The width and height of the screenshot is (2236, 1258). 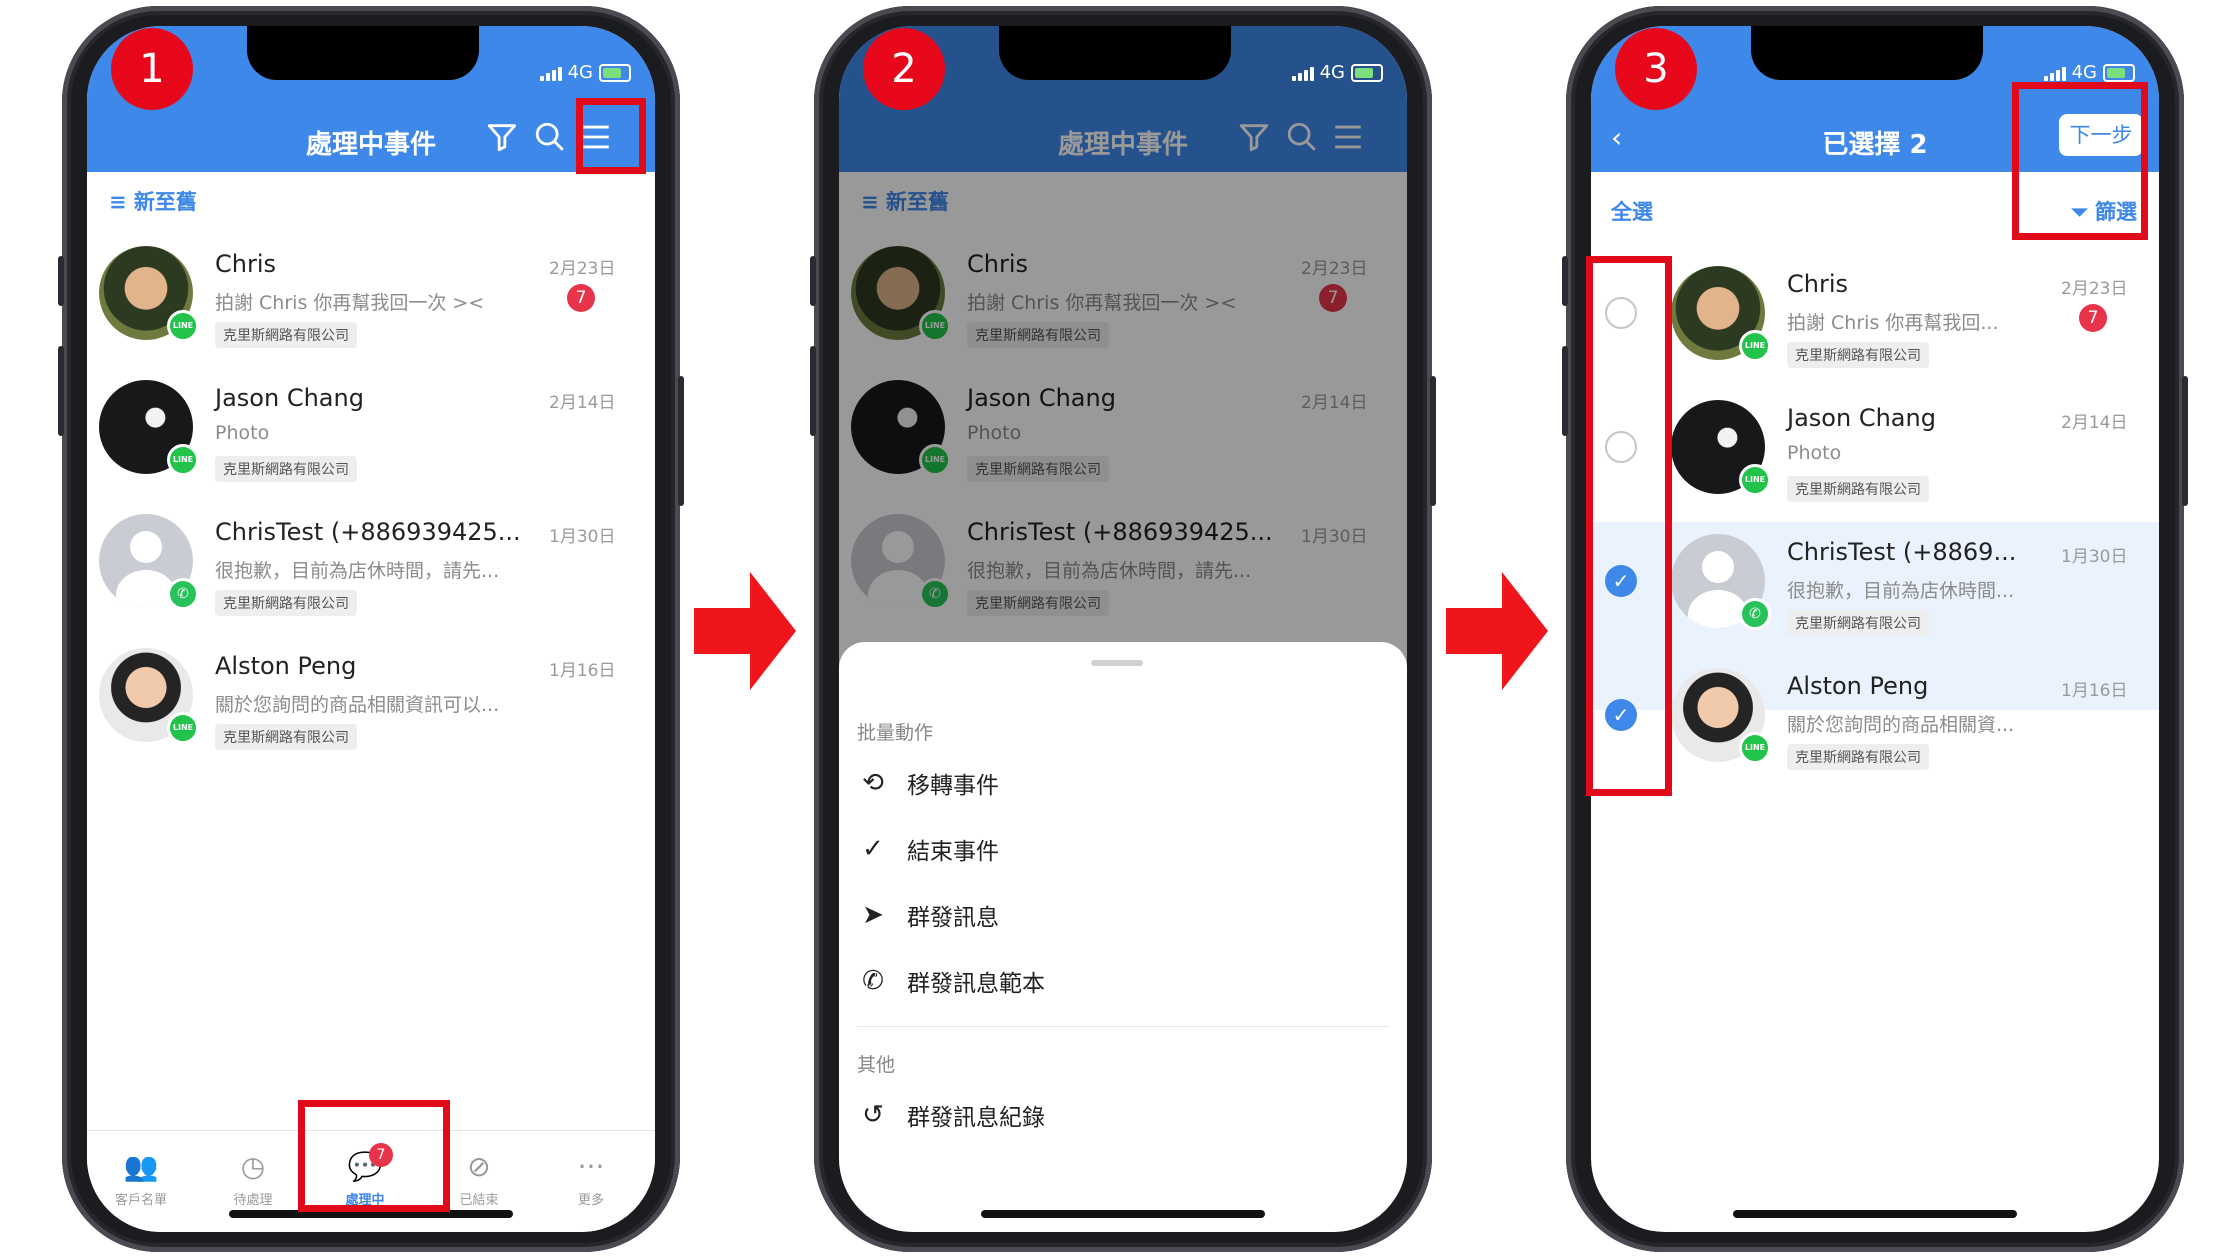 What do you see at coordinates (951, 981) in the screenshot?
I see `action-broadcast-template: ✆ 群發訊息範本` at bounding box center [951, 981].